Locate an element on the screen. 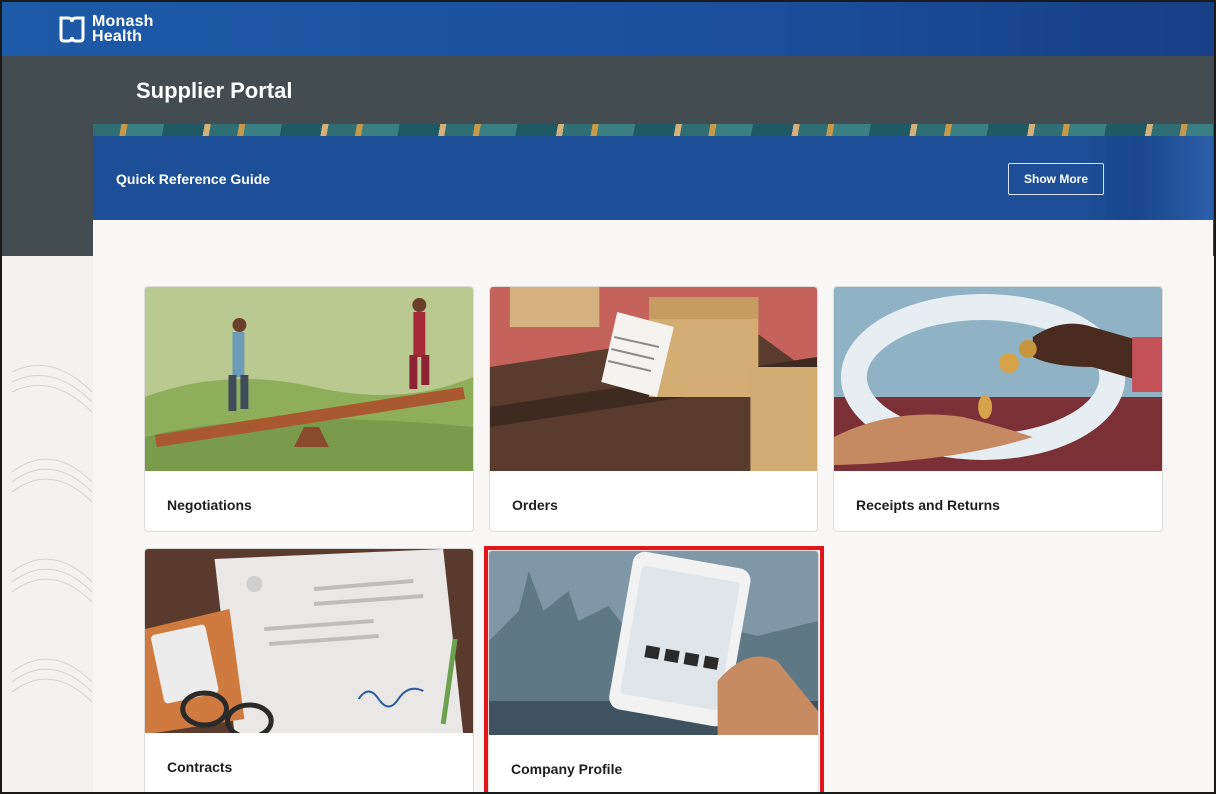  card-orders: Orders is located at coordinates (653, 409).